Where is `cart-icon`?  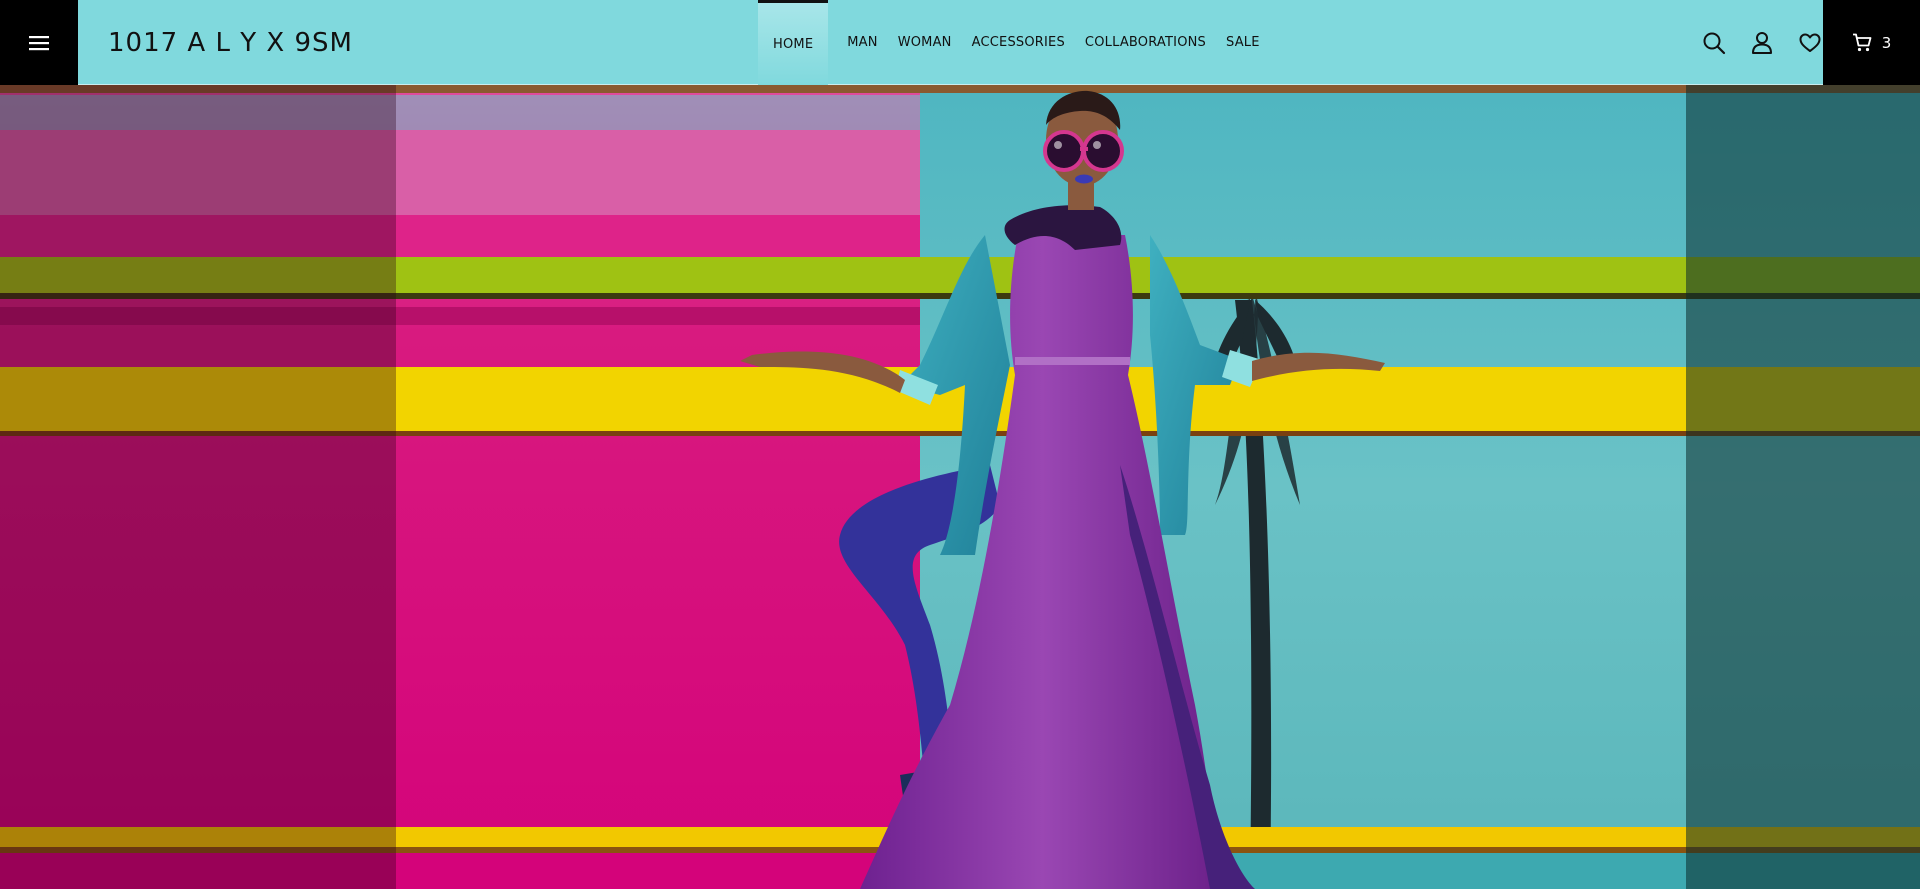 cart-icon is located at coordinates (1862, 42).